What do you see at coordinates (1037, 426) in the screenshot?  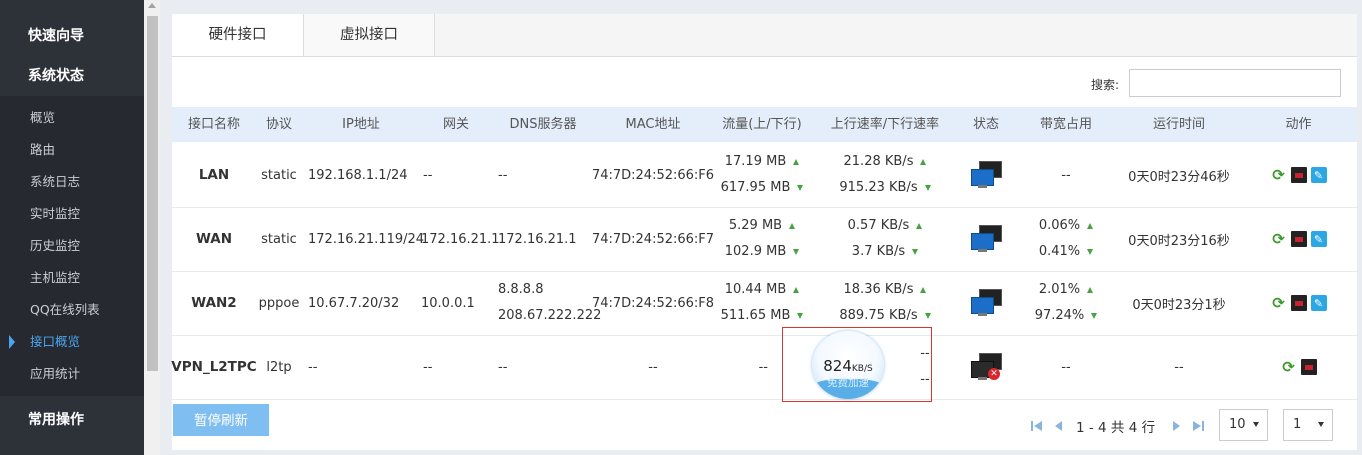 I see `first-page-icon` at bounding box center [1037, 426].